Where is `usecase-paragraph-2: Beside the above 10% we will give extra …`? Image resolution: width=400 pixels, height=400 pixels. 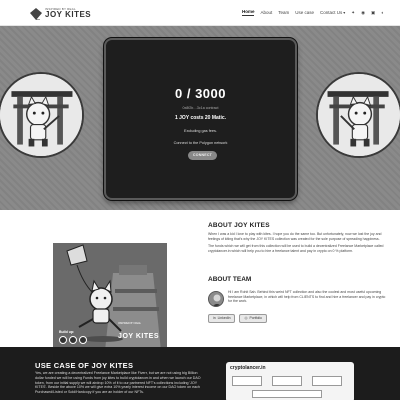
usecase-paragraph-2: Beside the above 10% we will give extra … is located at coordinates (117, 390).